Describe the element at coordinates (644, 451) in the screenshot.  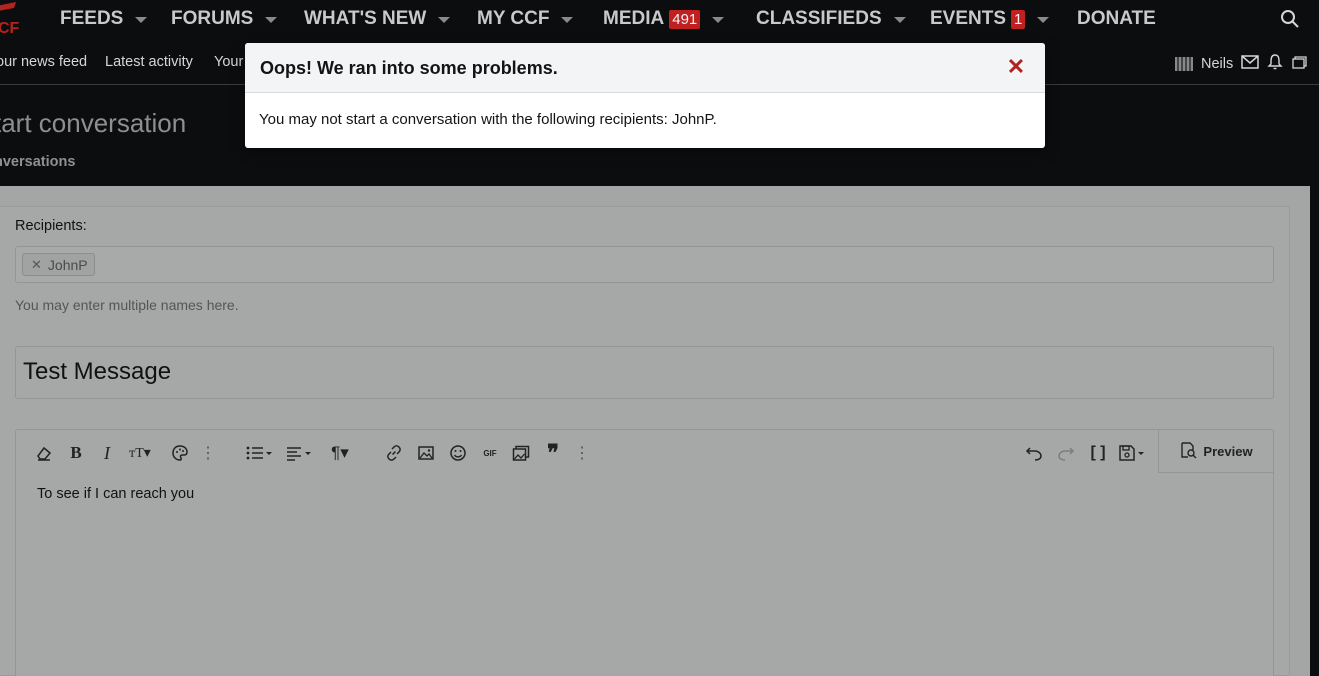
I see `editor-toolbar: B I тT▾ ⋮ ¶▾ GIF ❞ ⋮ [ ] Preview` at that location.